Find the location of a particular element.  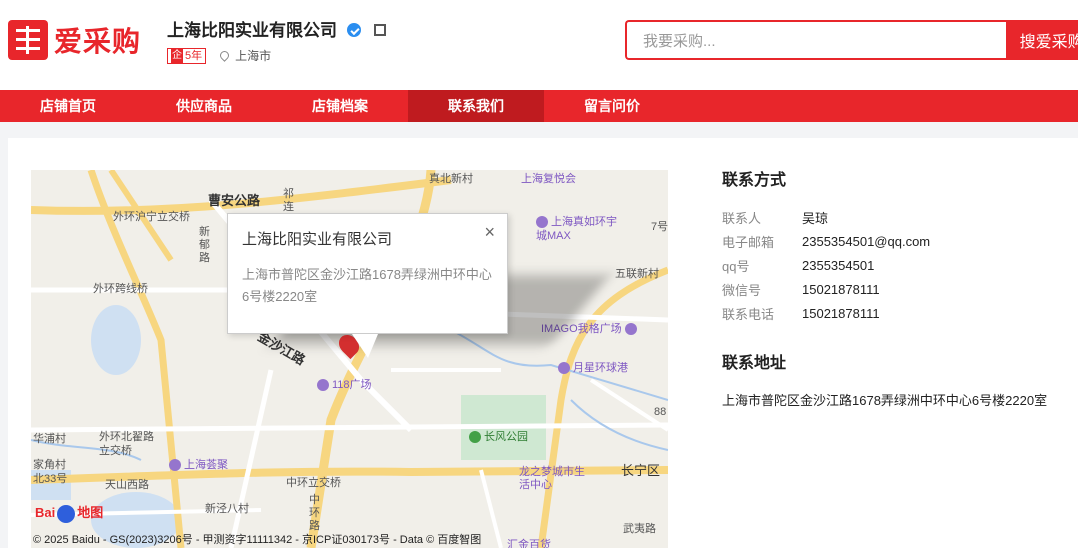

contact-row: 电子邮箱 2355354501@qq.com is located at coordinates (900, 241).